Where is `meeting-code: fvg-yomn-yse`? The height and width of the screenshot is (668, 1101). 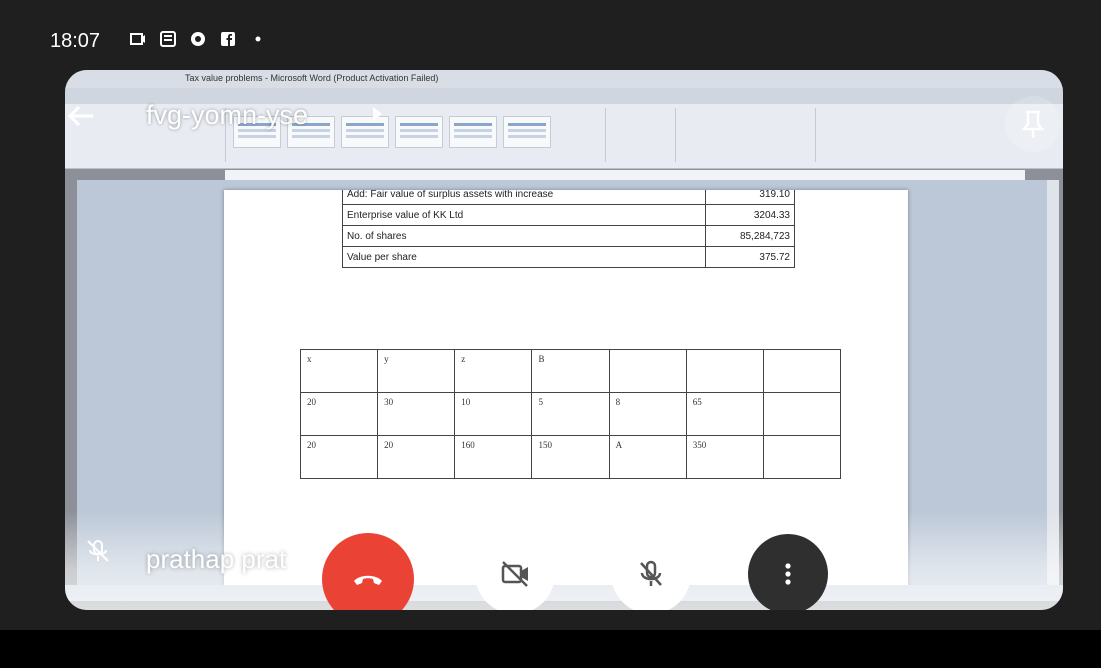
meeting-code: fvg-yomn-yse is located at coordinates (227, 115).